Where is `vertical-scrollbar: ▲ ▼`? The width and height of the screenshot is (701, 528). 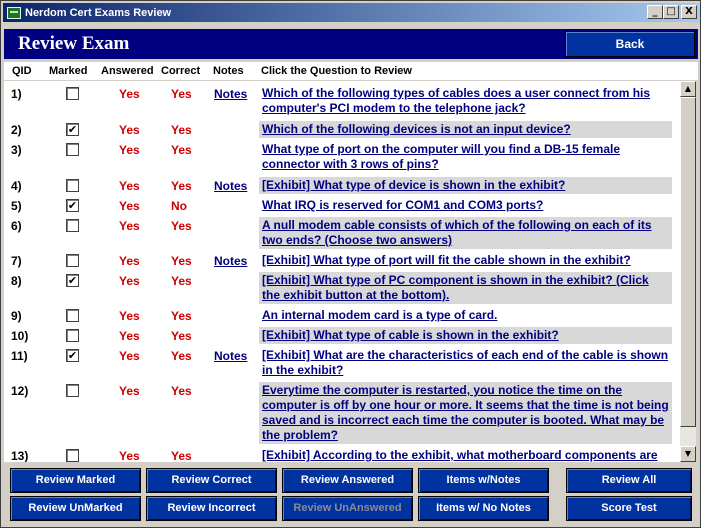
vertical-scrollbar: ▲ ▼ is located at coordinates (688, 271).